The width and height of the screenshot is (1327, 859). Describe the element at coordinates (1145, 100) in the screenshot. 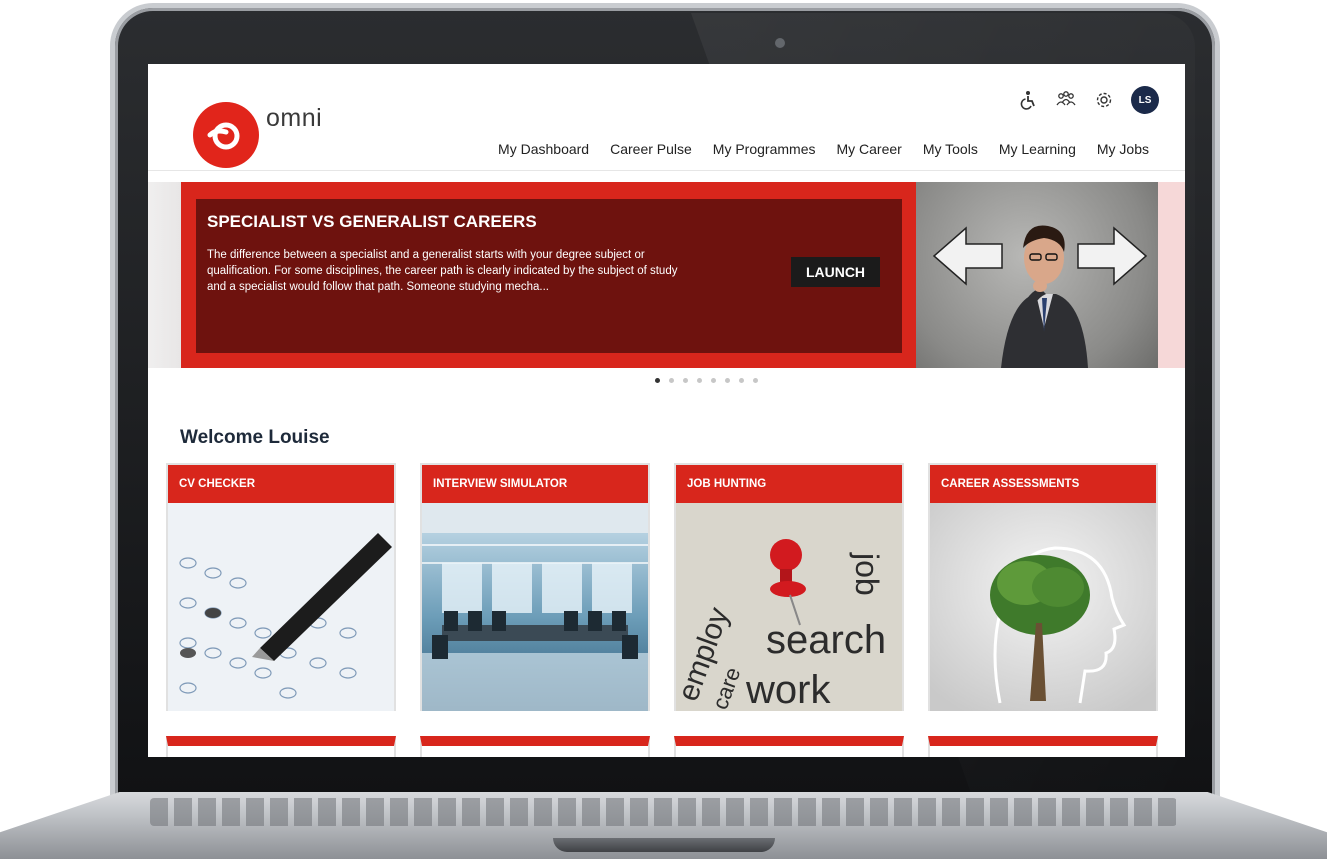

I see `user-avatar: LS` at that location.